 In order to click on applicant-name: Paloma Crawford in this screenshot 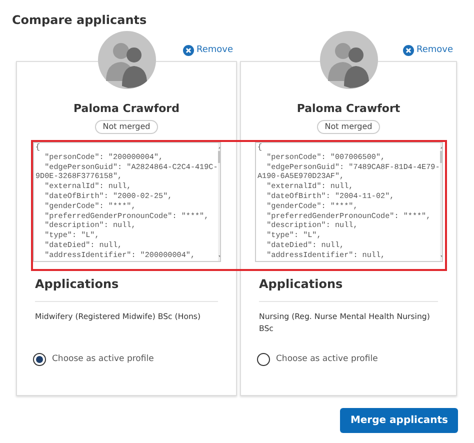, I will do `click(127, 109)`.